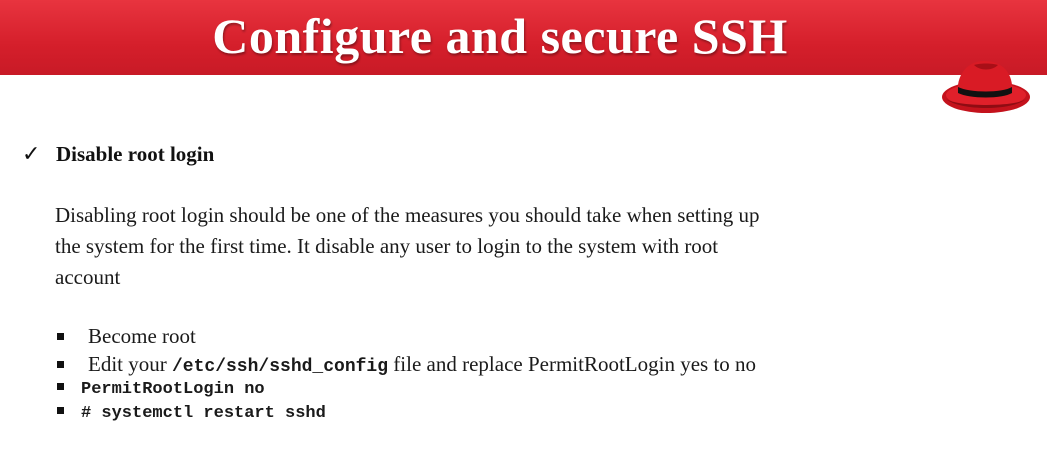  I want to click on config-directive: PermitRootLogin no, so click(173, 389).